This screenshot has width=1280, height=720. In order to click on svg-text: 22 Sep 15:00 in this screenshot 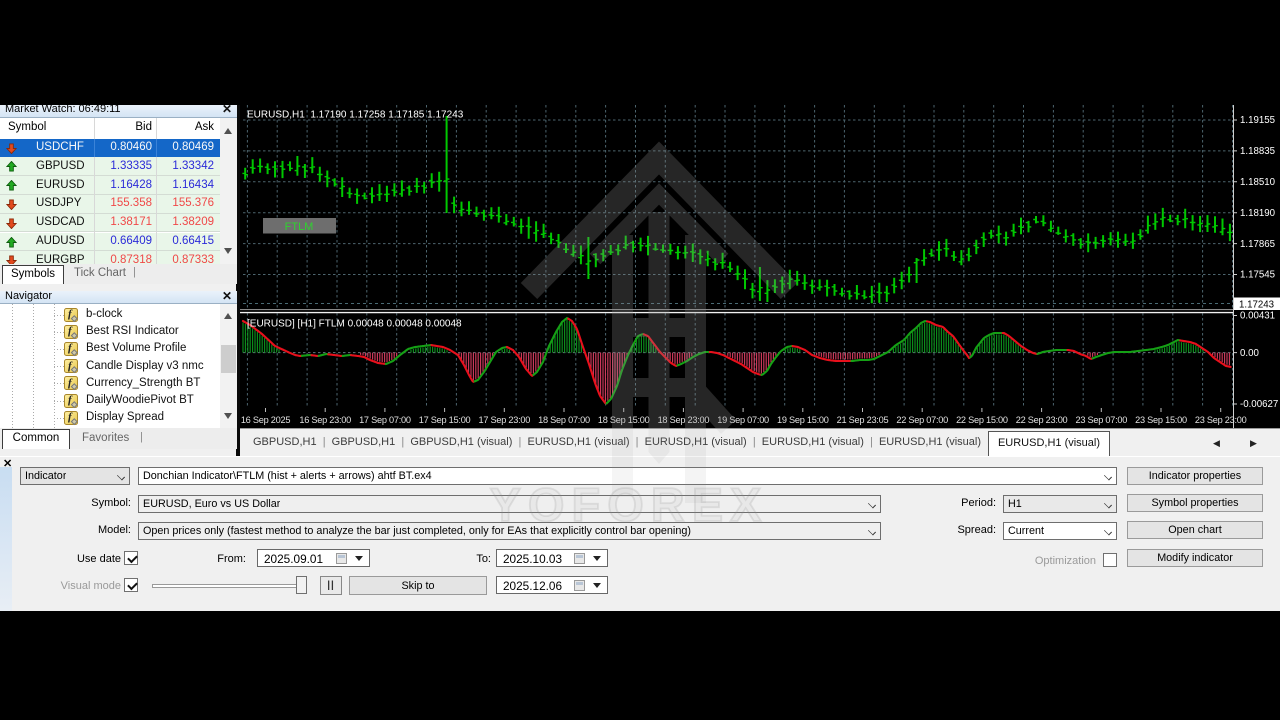, I will do `click(982, 420)`.